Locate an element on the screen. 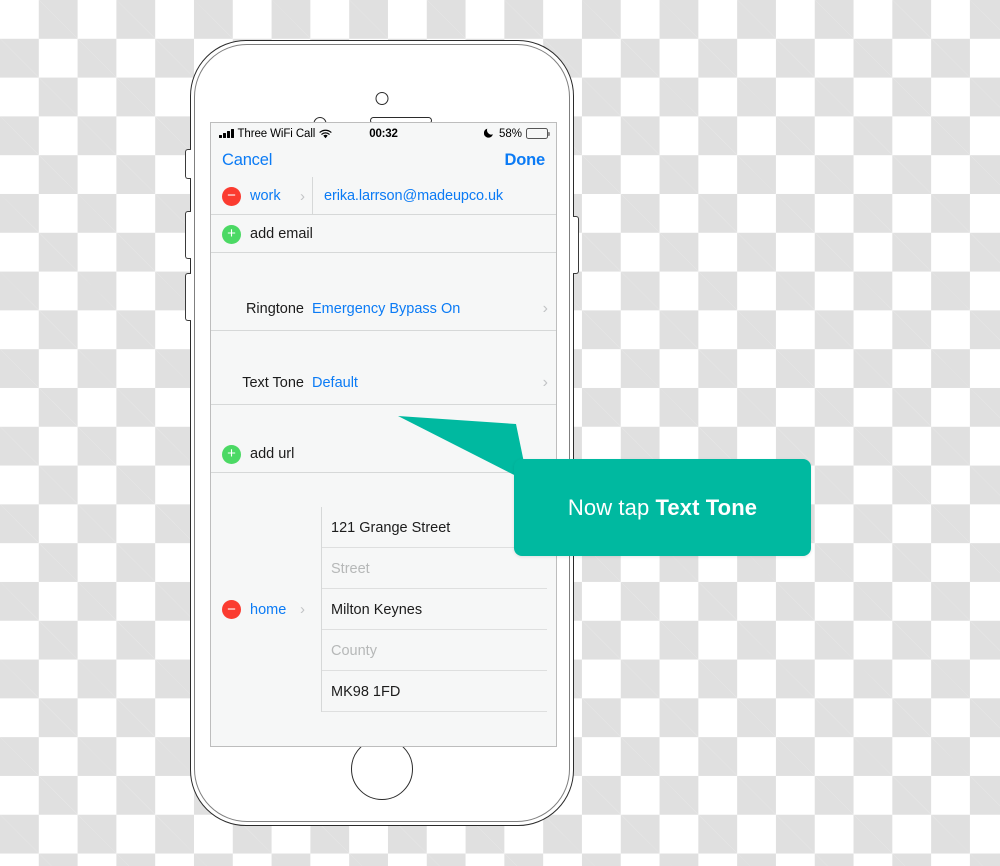 The width and height of the screenshot is (1000, 866). callout-text-bold: Text Tone is located at coordinates (706, 507).